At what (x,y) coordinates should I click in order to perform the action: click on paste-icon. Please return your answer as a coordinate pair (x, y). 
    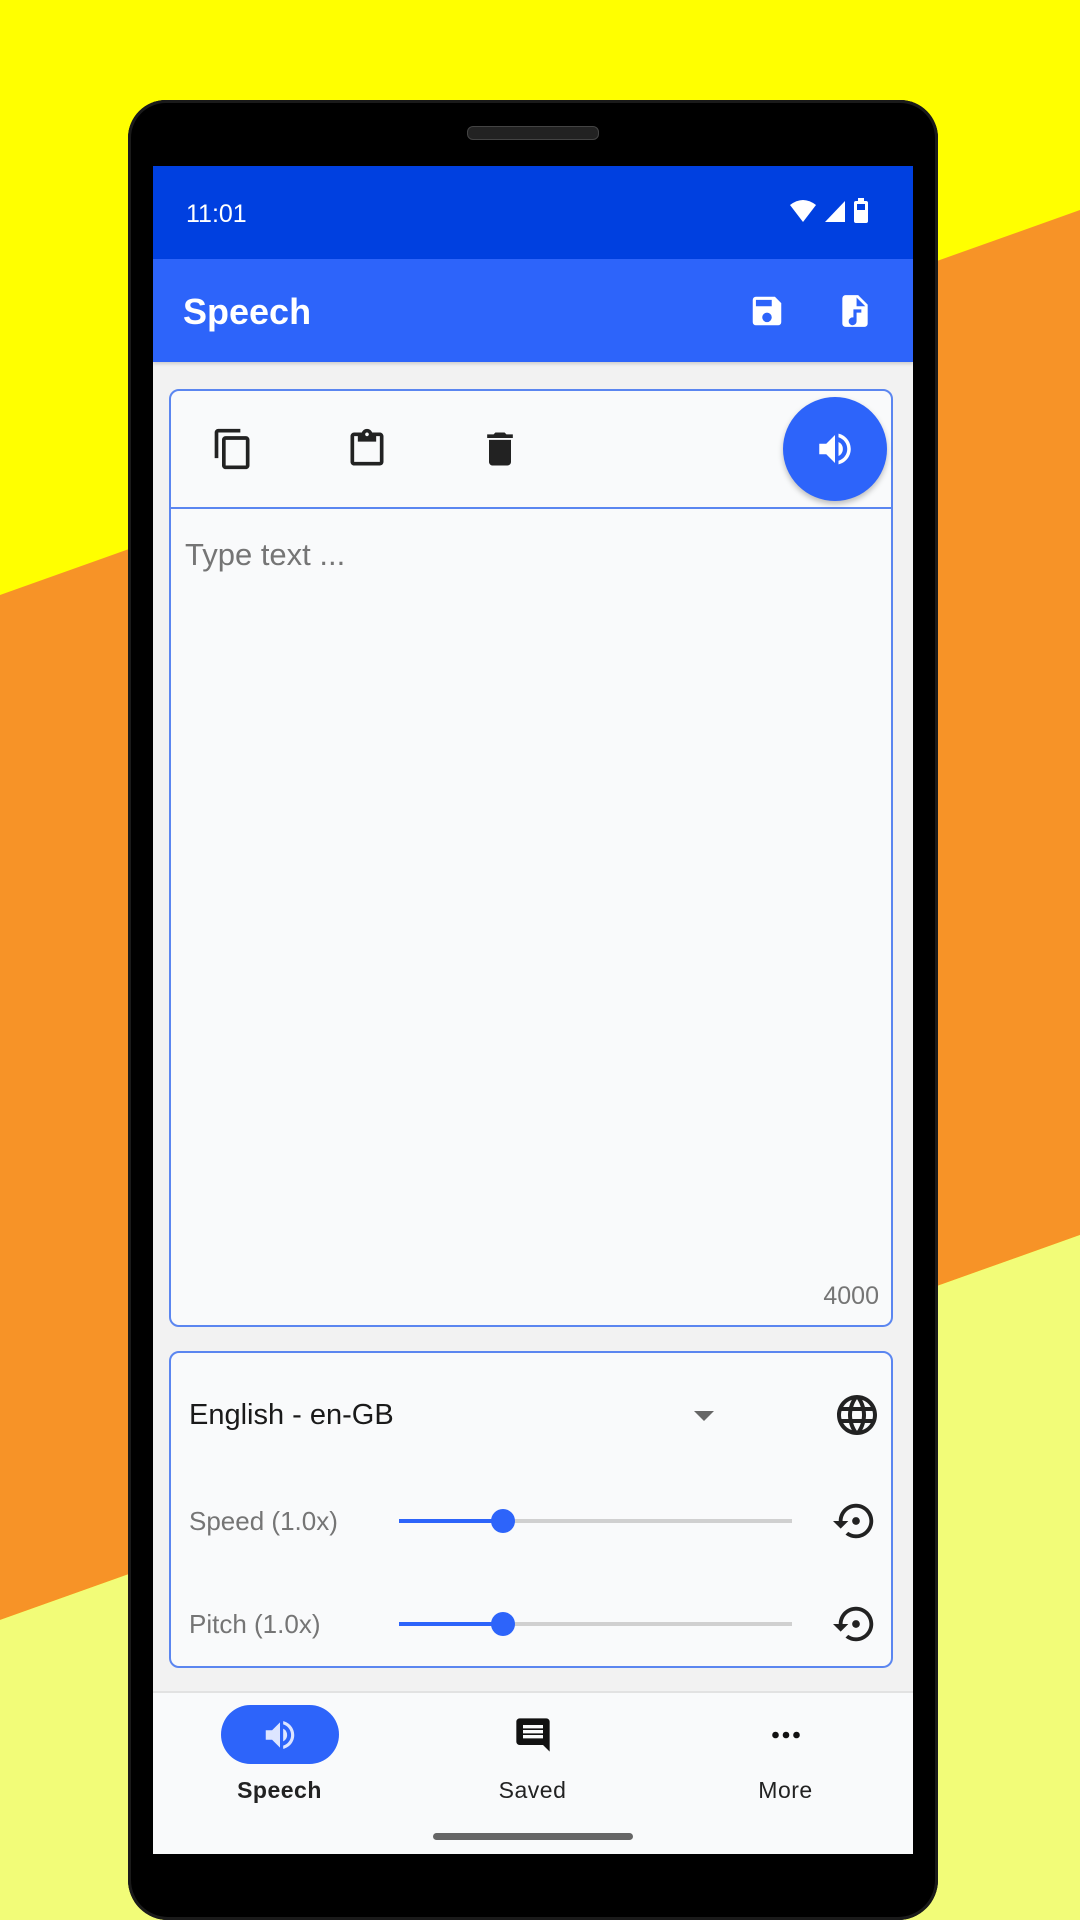
    Looking at the image, I should click on (367, 447).